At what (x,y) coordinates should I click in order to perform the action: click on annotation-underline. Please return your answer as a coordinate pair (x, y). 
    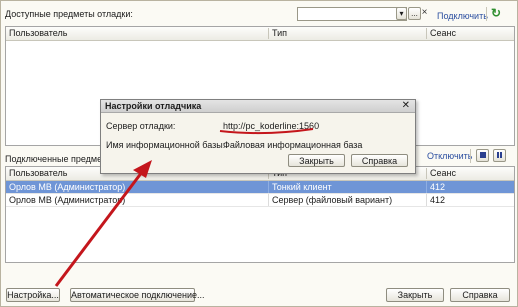
    Looking at the image, I should click on (266, 131).